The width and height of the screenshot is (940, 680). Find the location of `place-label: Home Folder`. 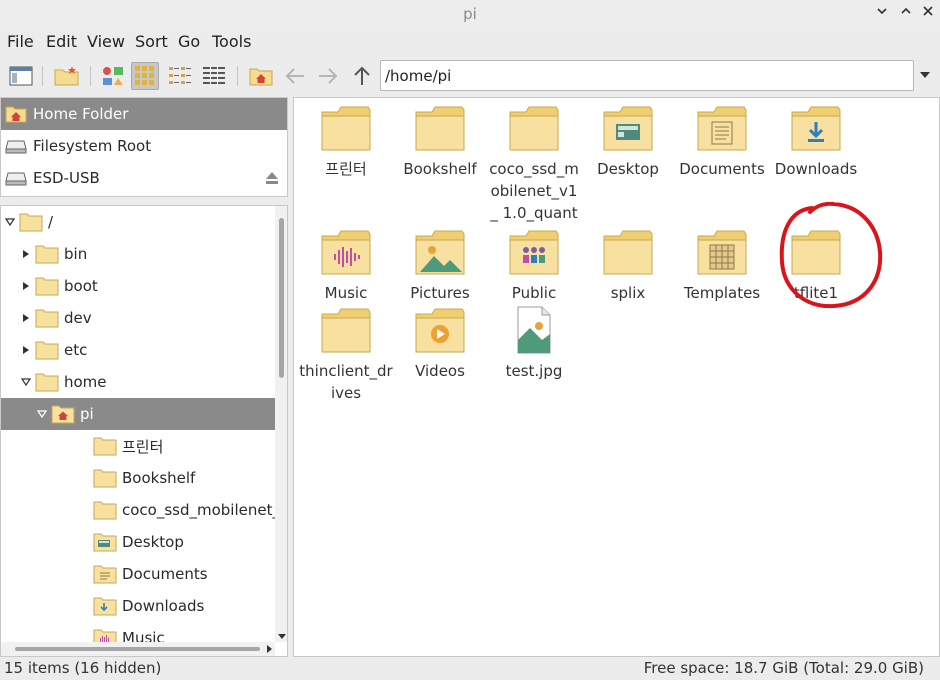

place-label: Home Folder is located at coordinates (81, 114).